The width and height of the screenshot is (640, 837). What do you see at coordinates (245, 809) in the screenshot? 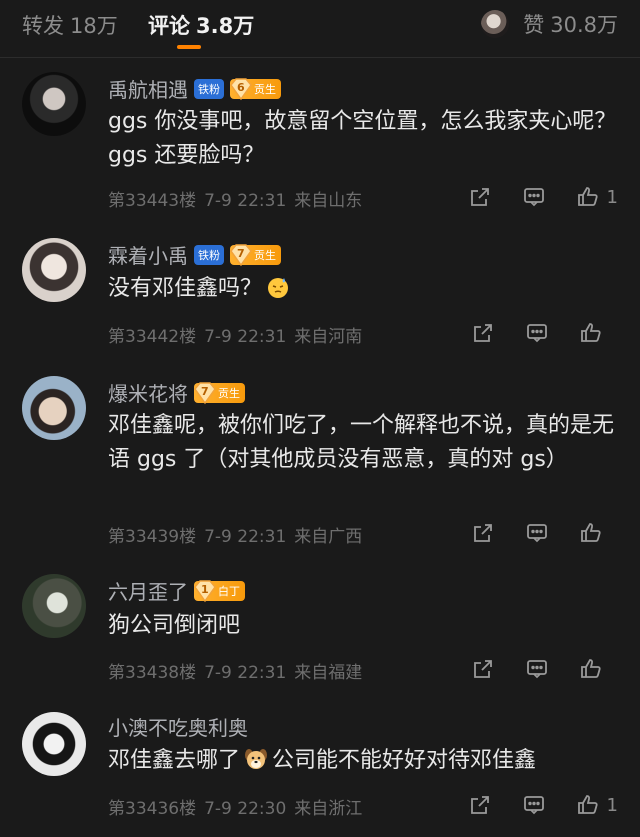
I see `comment-time: 7-9 22:30` at bounding box center [245, 809].